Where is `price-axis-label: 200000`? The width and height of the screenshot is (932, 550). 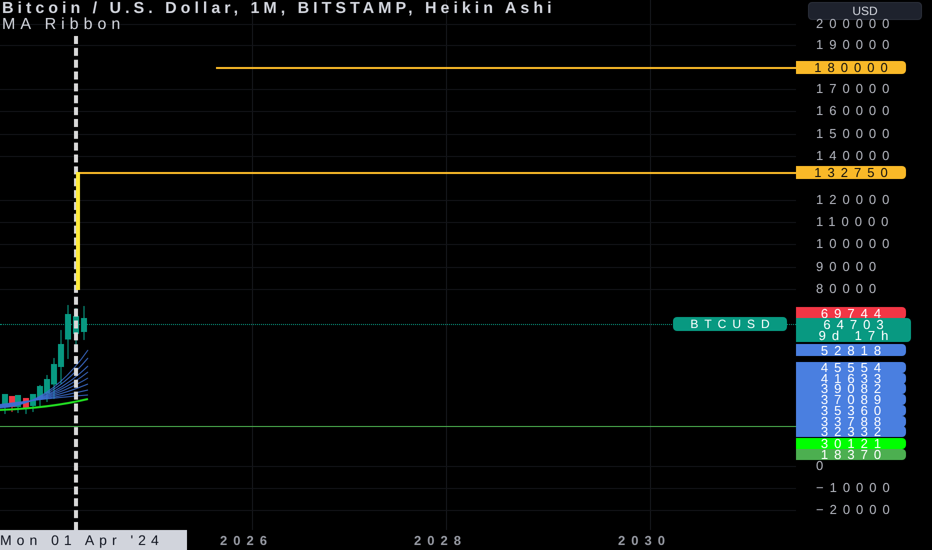
price-axis-label: 200000 is located at coordinates (856, 24).